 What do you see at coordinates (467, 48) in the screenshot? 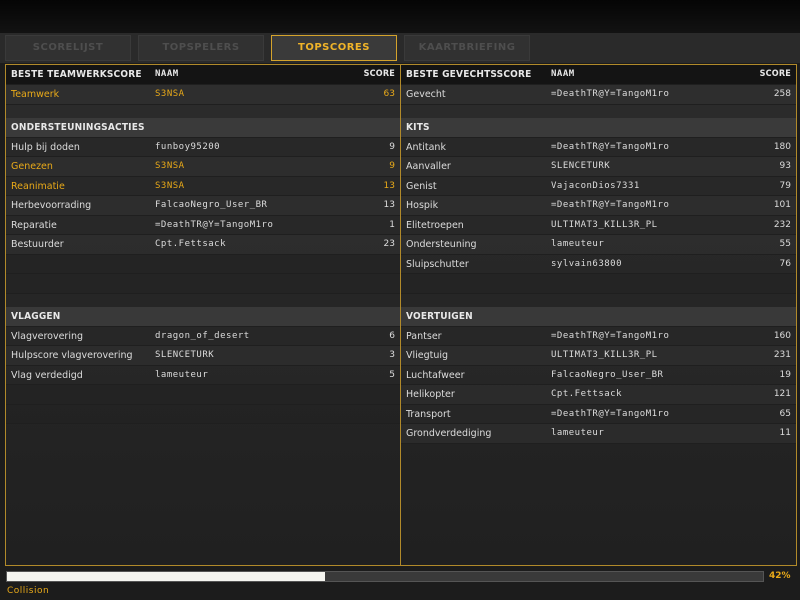
I see `tab-kaartbriefing: KAARTBRIEFING` at bounding box center [467, 48].